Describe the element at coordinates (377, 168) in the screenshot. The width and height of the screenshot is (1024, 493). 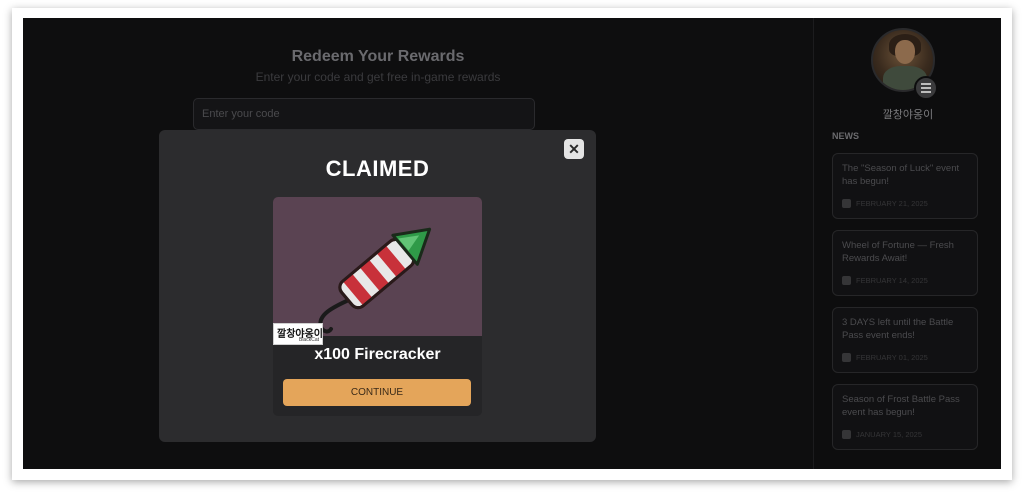
I see `modal-title: CLAIMED` at that location.